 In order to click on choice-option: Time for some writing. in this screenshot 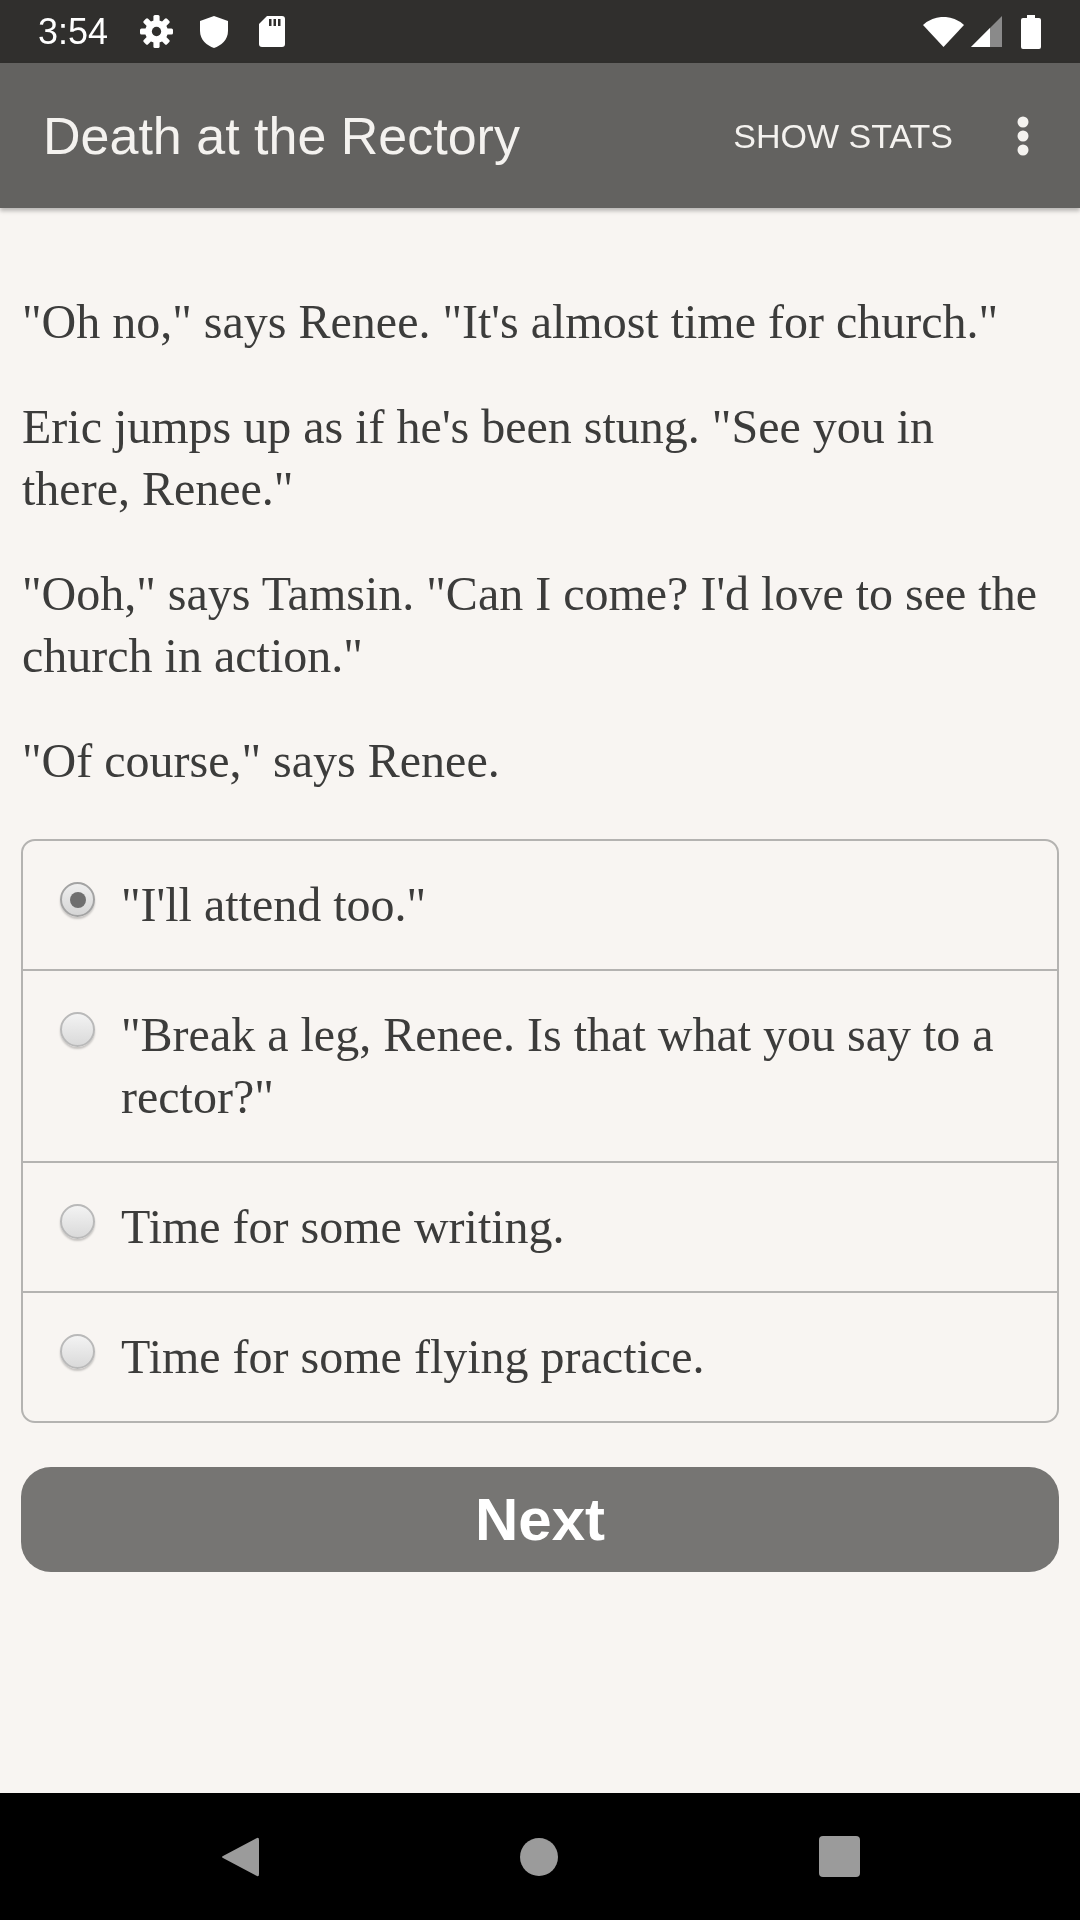, I will do `click(540, 1226)`.